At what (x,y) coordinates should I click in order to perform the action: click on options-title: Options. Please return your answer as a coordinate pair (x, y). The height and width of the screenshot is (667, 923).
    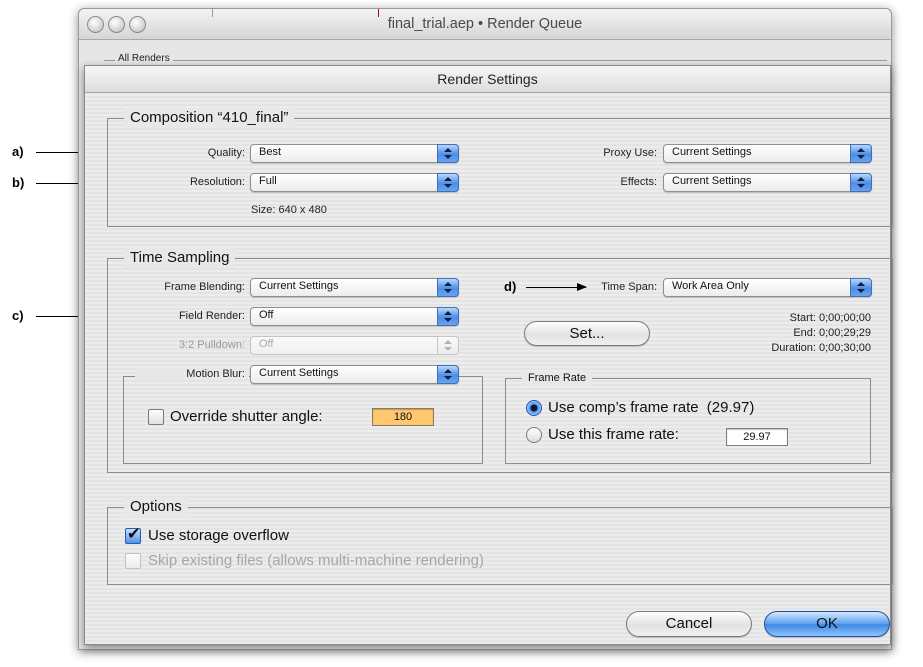
    Looking at the image, I should click on (156, 507).